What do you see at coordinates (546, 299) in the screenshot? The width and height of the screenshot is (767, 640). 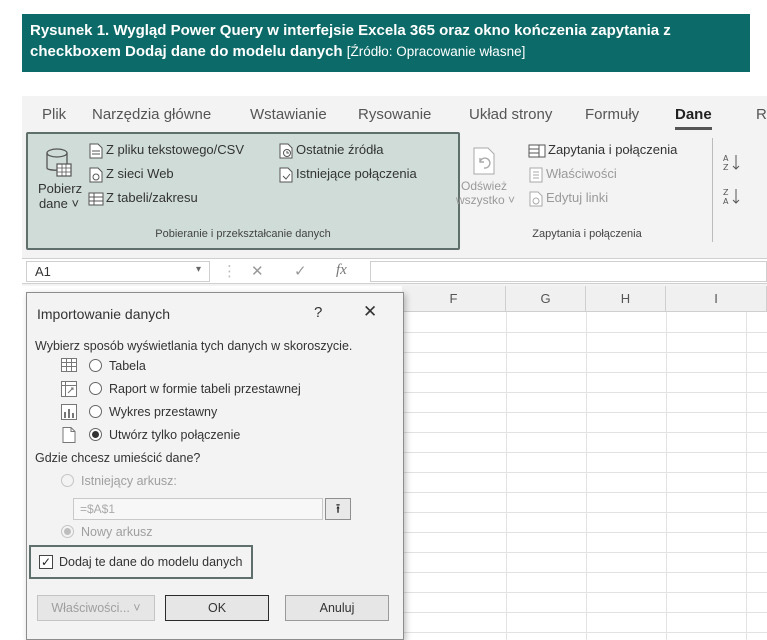 I see `column-header-g: G` at bounding box center [546, 299].